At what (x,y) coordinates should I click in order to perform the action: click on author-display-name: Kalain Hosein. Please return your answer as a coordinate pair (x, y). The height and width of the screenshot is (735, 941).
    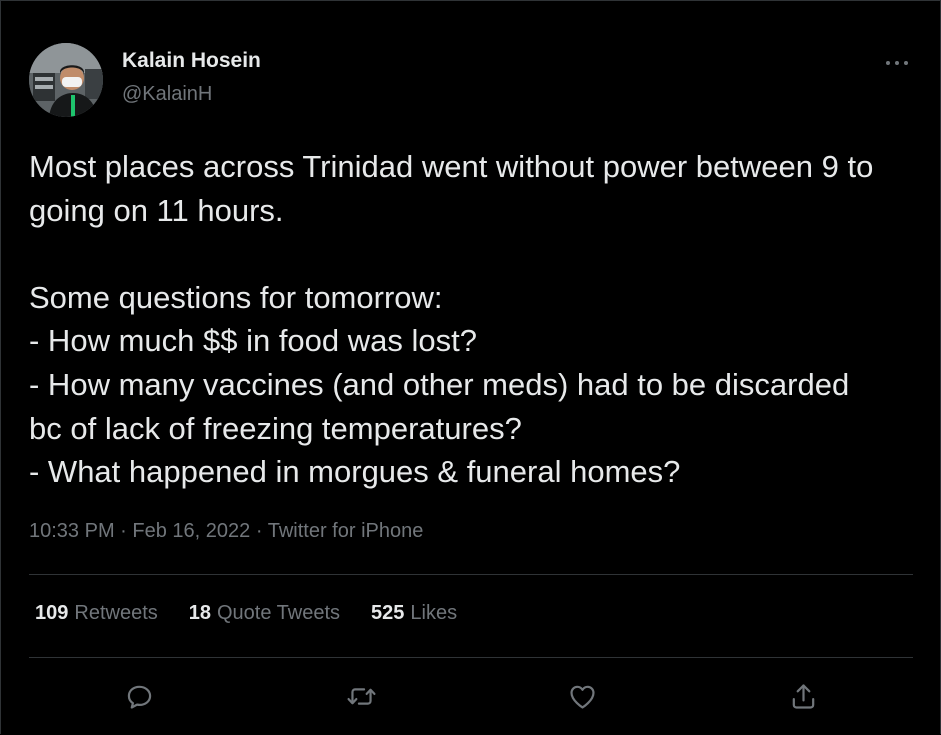
    Looking at the image, I should click on (191, 61).